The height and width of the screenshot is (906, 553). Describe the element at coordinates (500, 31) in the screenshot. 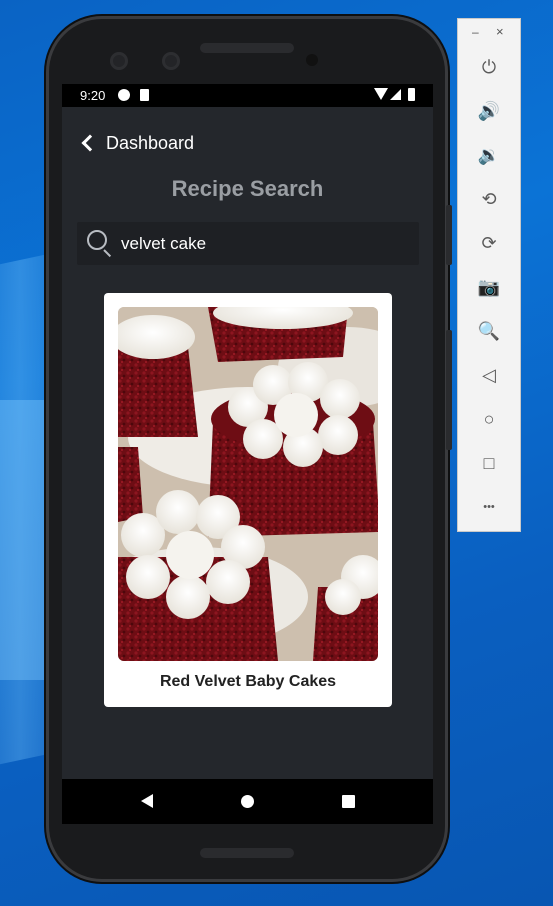

I see `close-button: ×` at that location.